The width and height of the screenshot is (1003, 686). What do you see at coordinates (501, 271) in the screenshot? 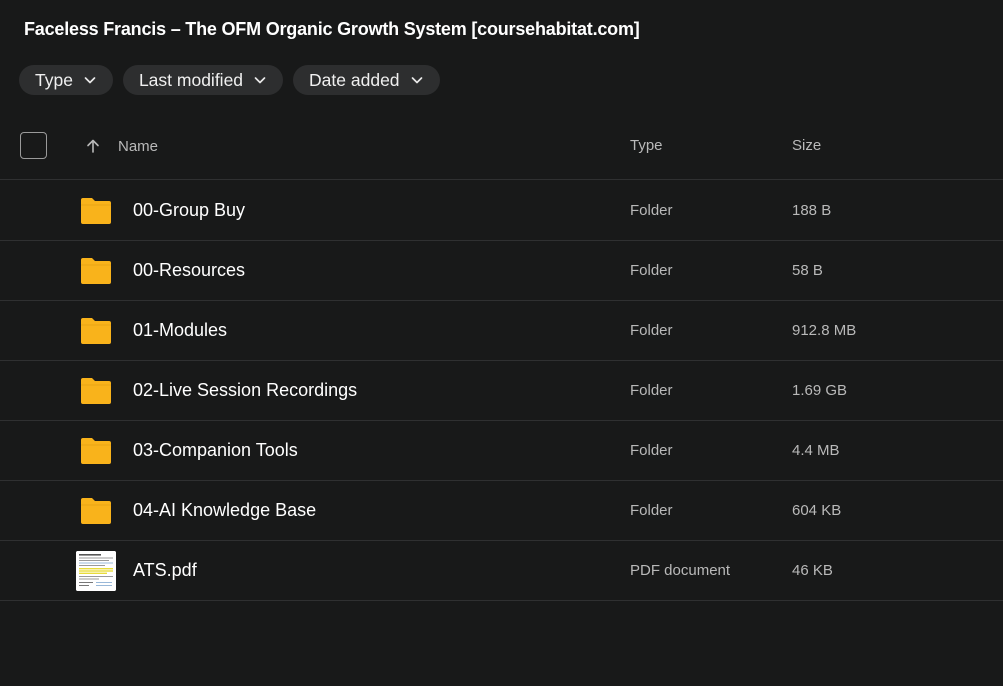
I see `file-row: 00-Resources Folder 58 B` at bounding box center [501, 271].